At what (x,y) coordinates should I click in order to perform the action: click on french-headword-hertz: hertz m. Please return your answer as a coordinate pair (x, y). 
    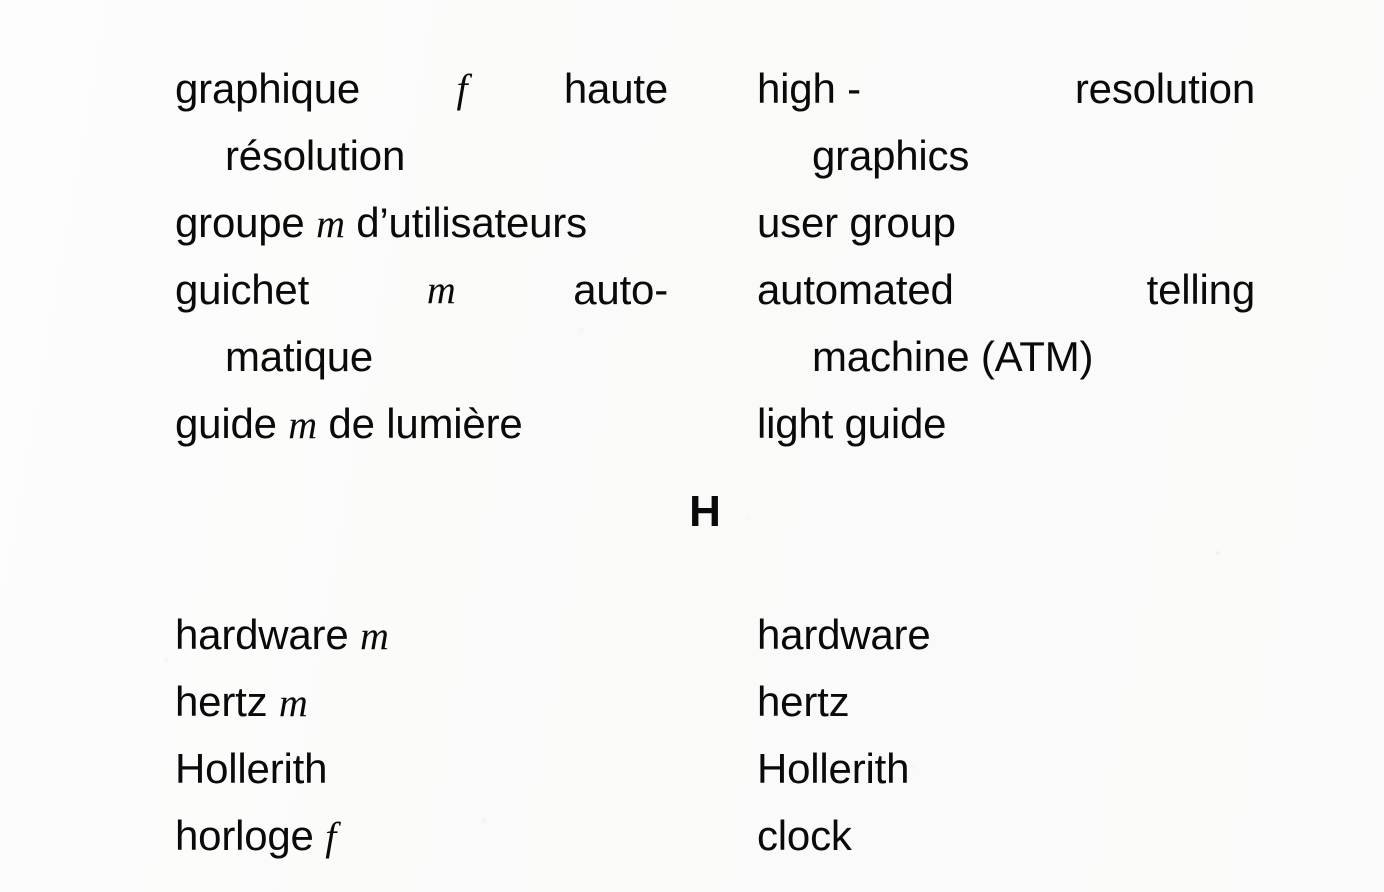
    Looking at the image, I should click on (241, 702).